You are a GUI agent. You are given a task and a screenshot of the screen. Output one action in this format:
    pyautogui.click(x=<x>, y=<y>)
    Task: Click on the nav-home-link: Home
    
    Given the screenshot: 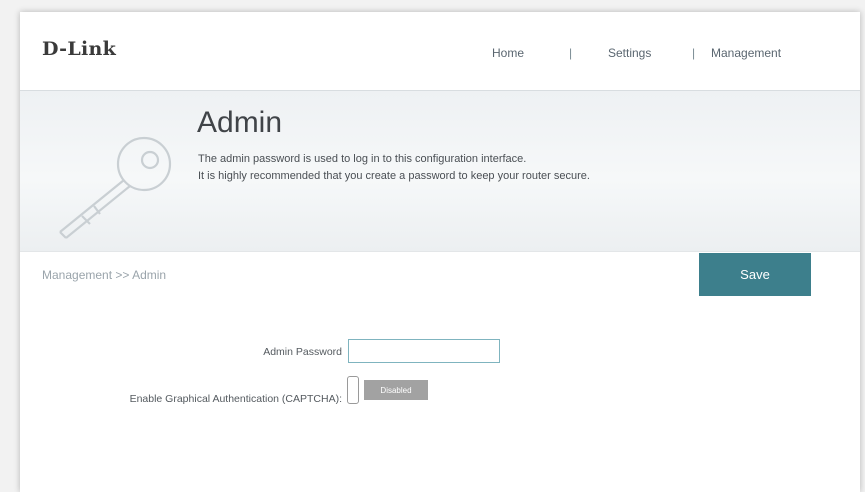 What is the action you would take?
    pyautogui.click(x=508, y=53)
    